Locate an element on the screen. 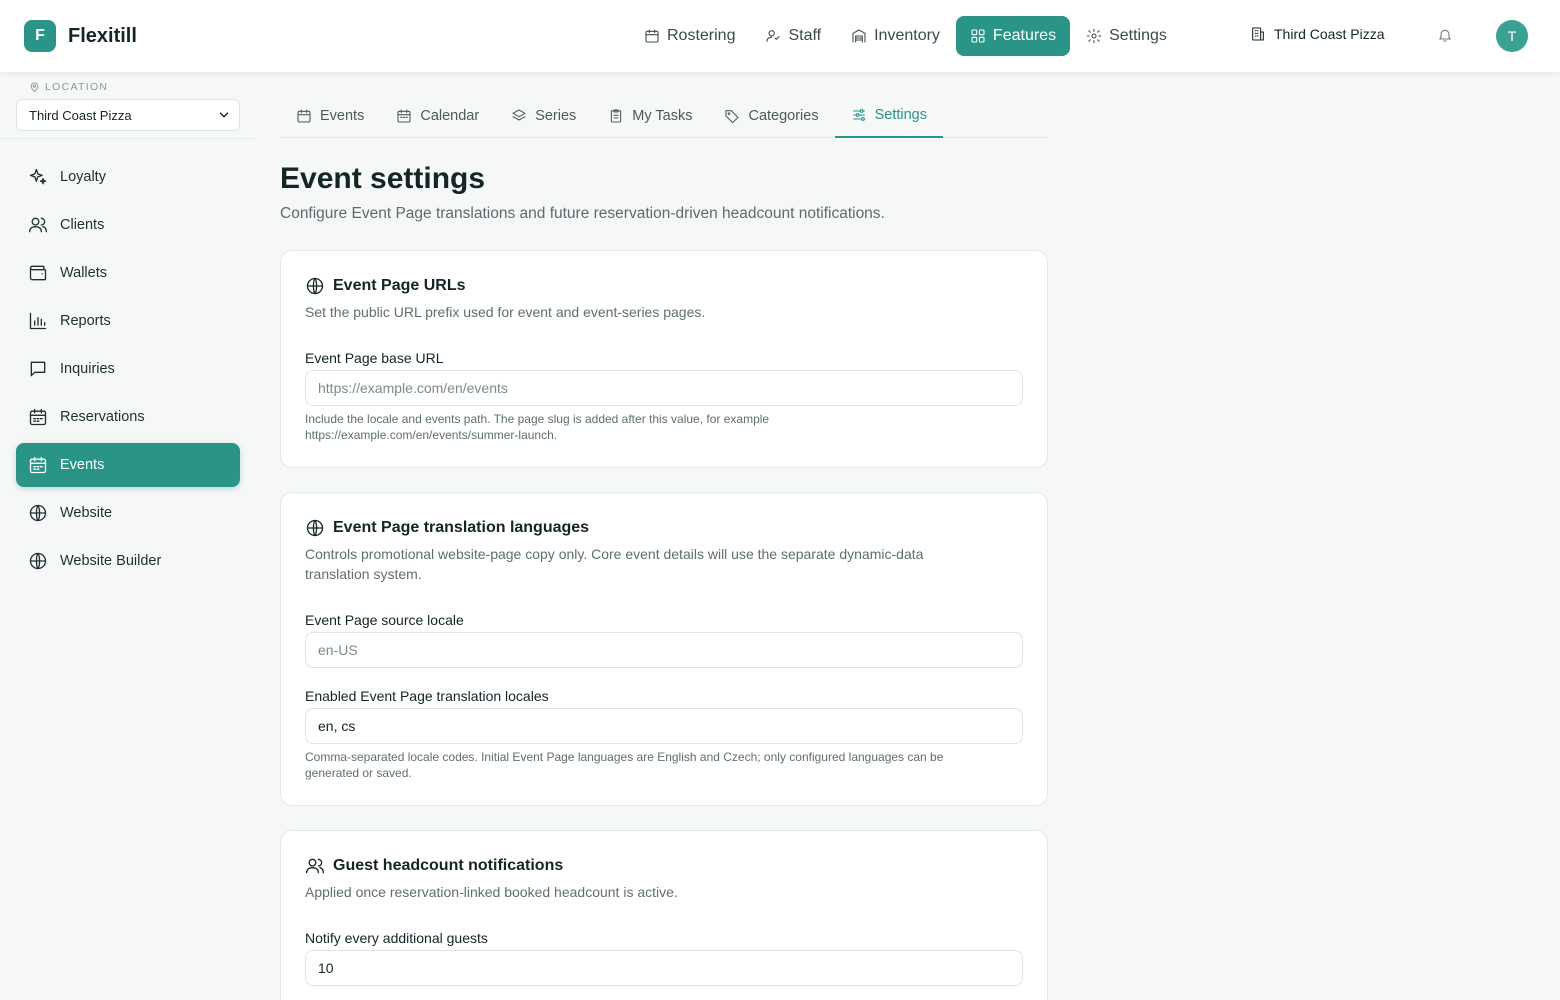 The width and height of the screenshot is (1560, 1000). warehouse-icon is located at coordinates (859, 36).